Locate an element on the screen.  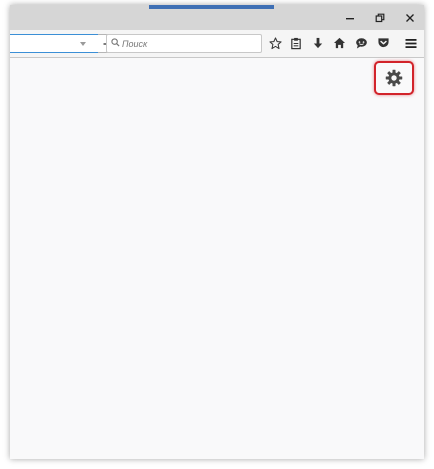
home-icon is located at coordinates (339, 43).